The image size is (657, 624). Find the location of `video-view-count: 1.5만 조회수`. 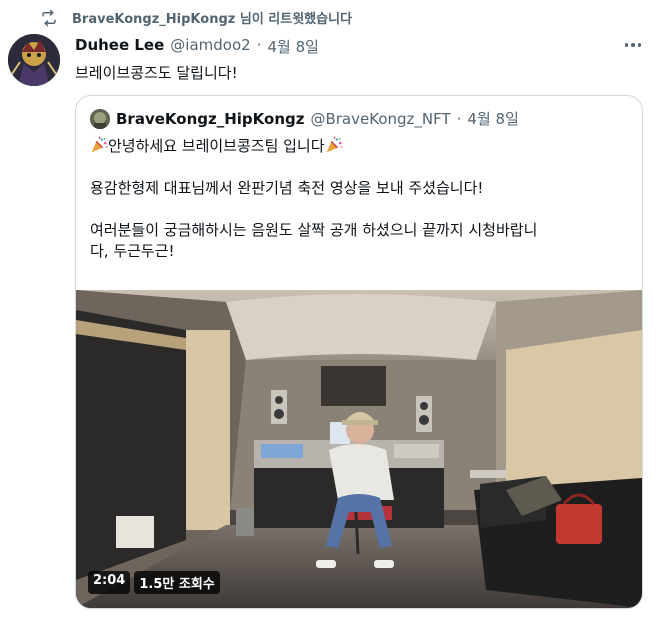

video-view-count: 1.5만 조회수 is located at coordinates (177, 582).